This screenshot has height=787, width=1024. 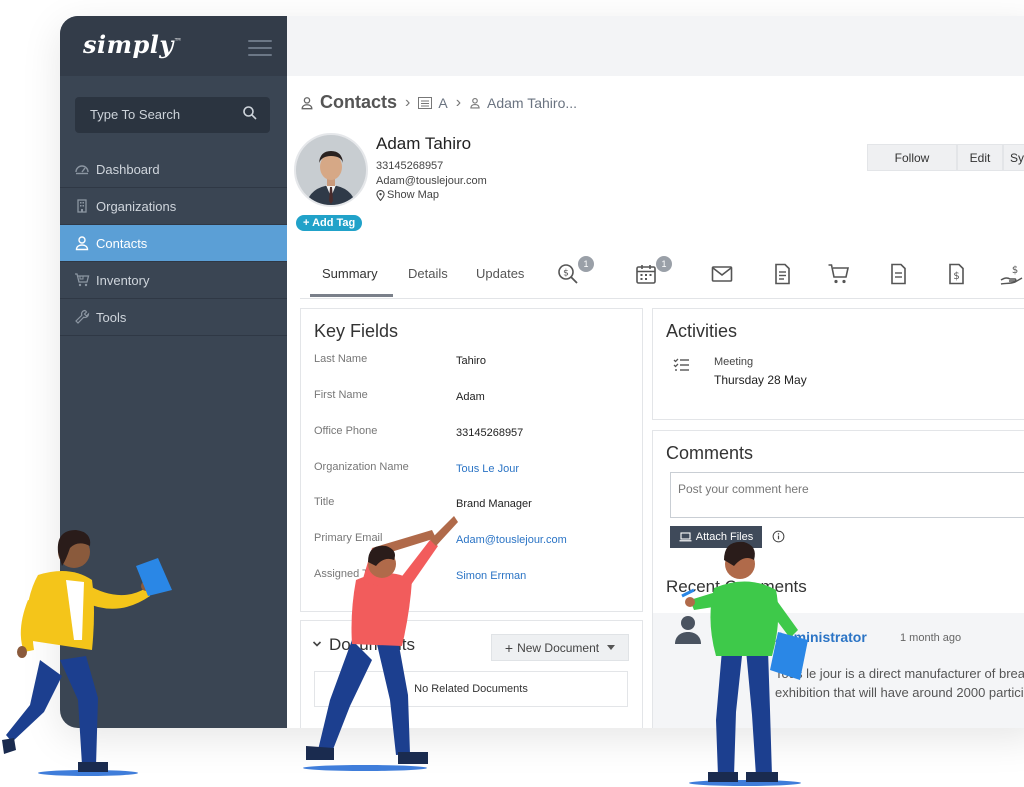 What do you see at coordinates (111, 317) in the screenshot?
I see `sidebar-item-label: Tools` at bounding box center [111, 317].